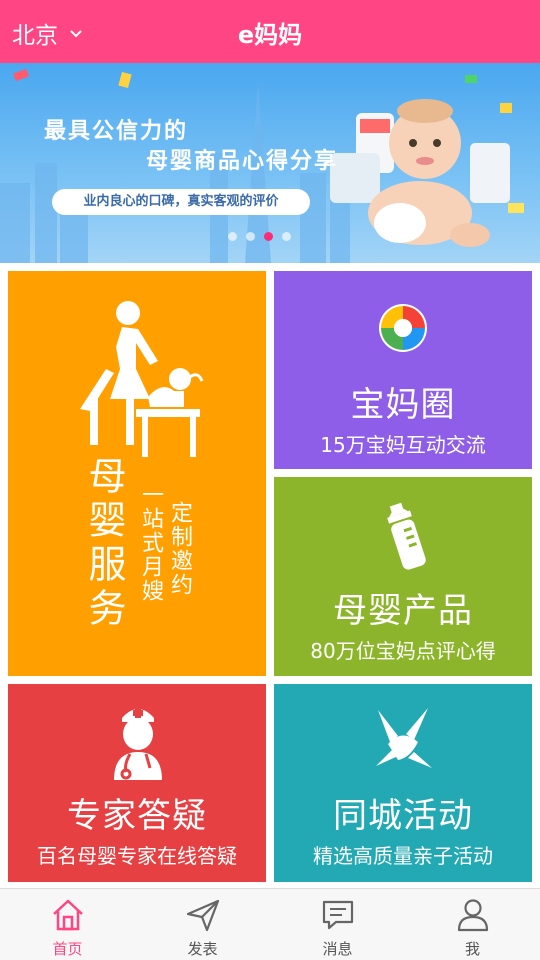  Describe the element at coordinates (150, 543) in the screenshot. I see `service-subtitle-1: 一站式月嫂` at that location.